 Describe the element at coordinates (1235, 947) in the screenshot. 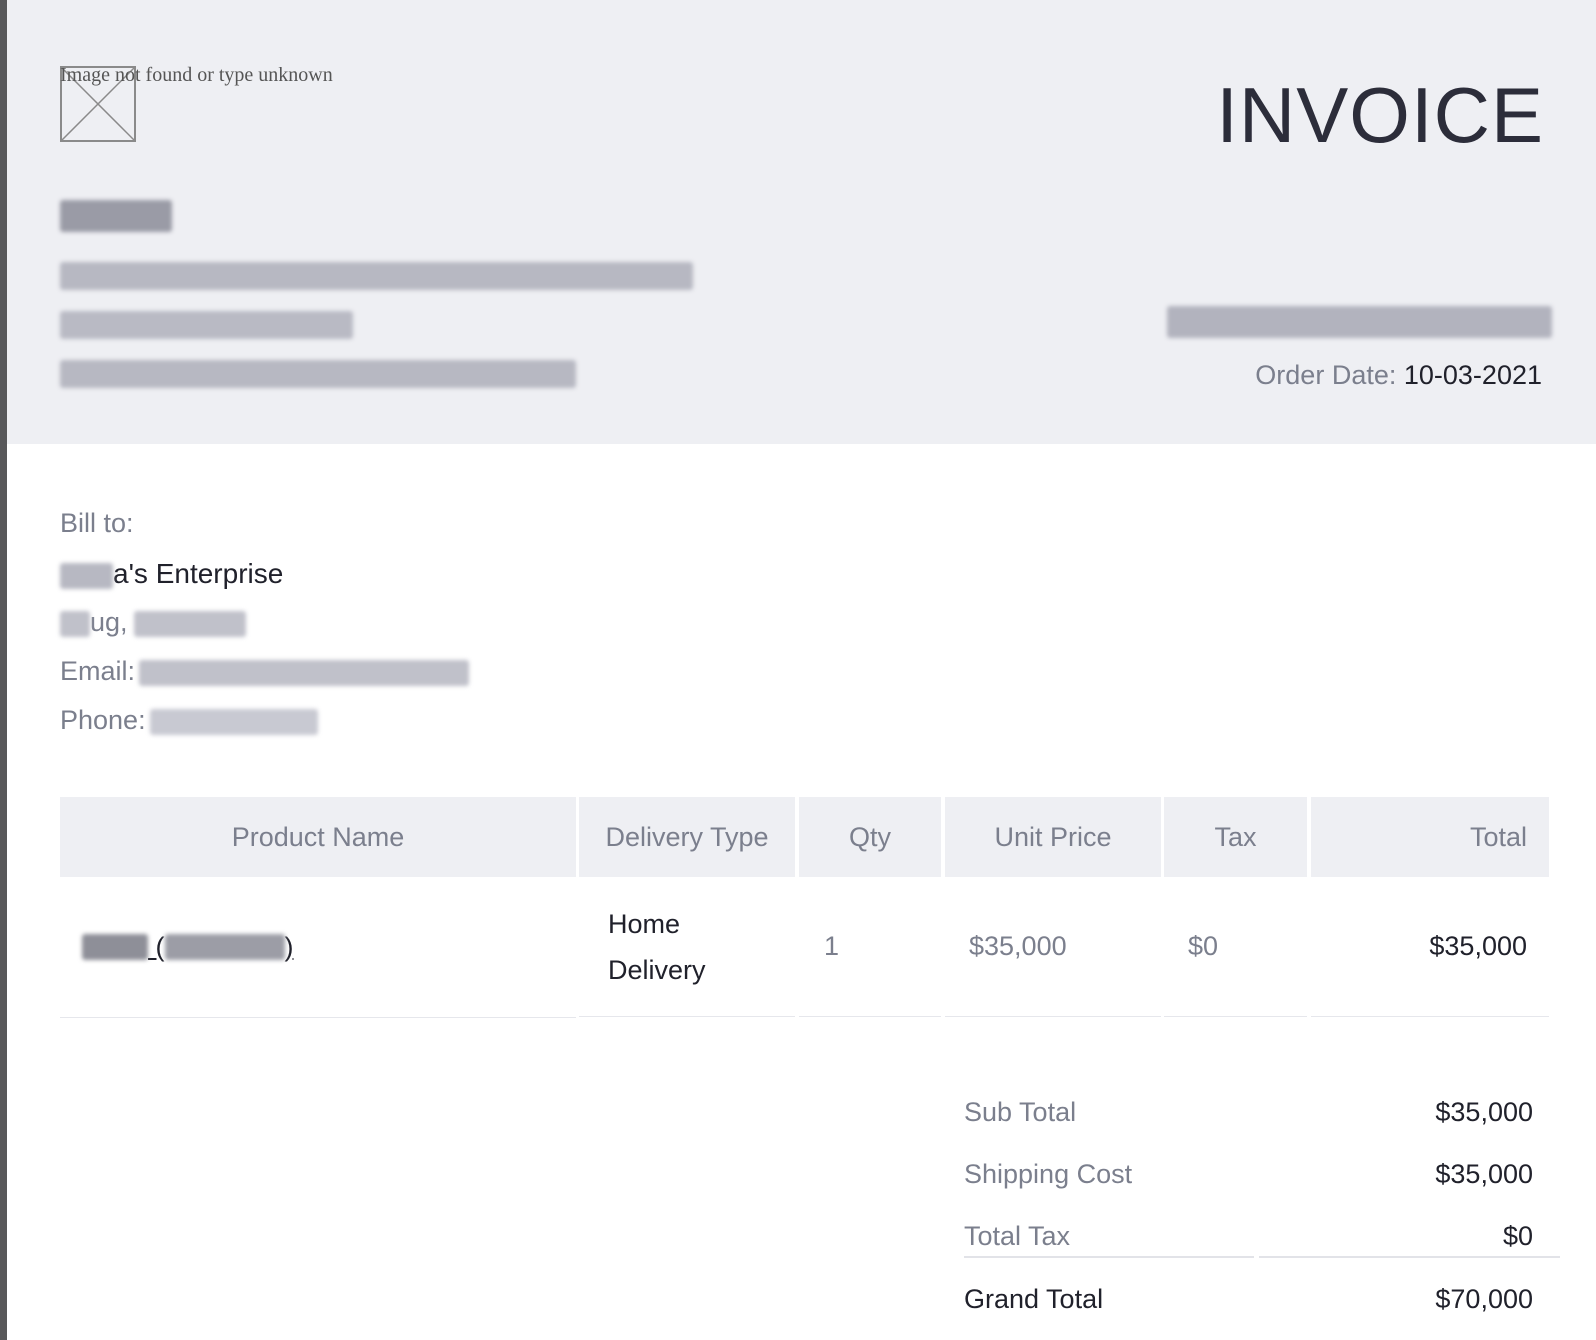

I see `cell-tax: $0` at that location.